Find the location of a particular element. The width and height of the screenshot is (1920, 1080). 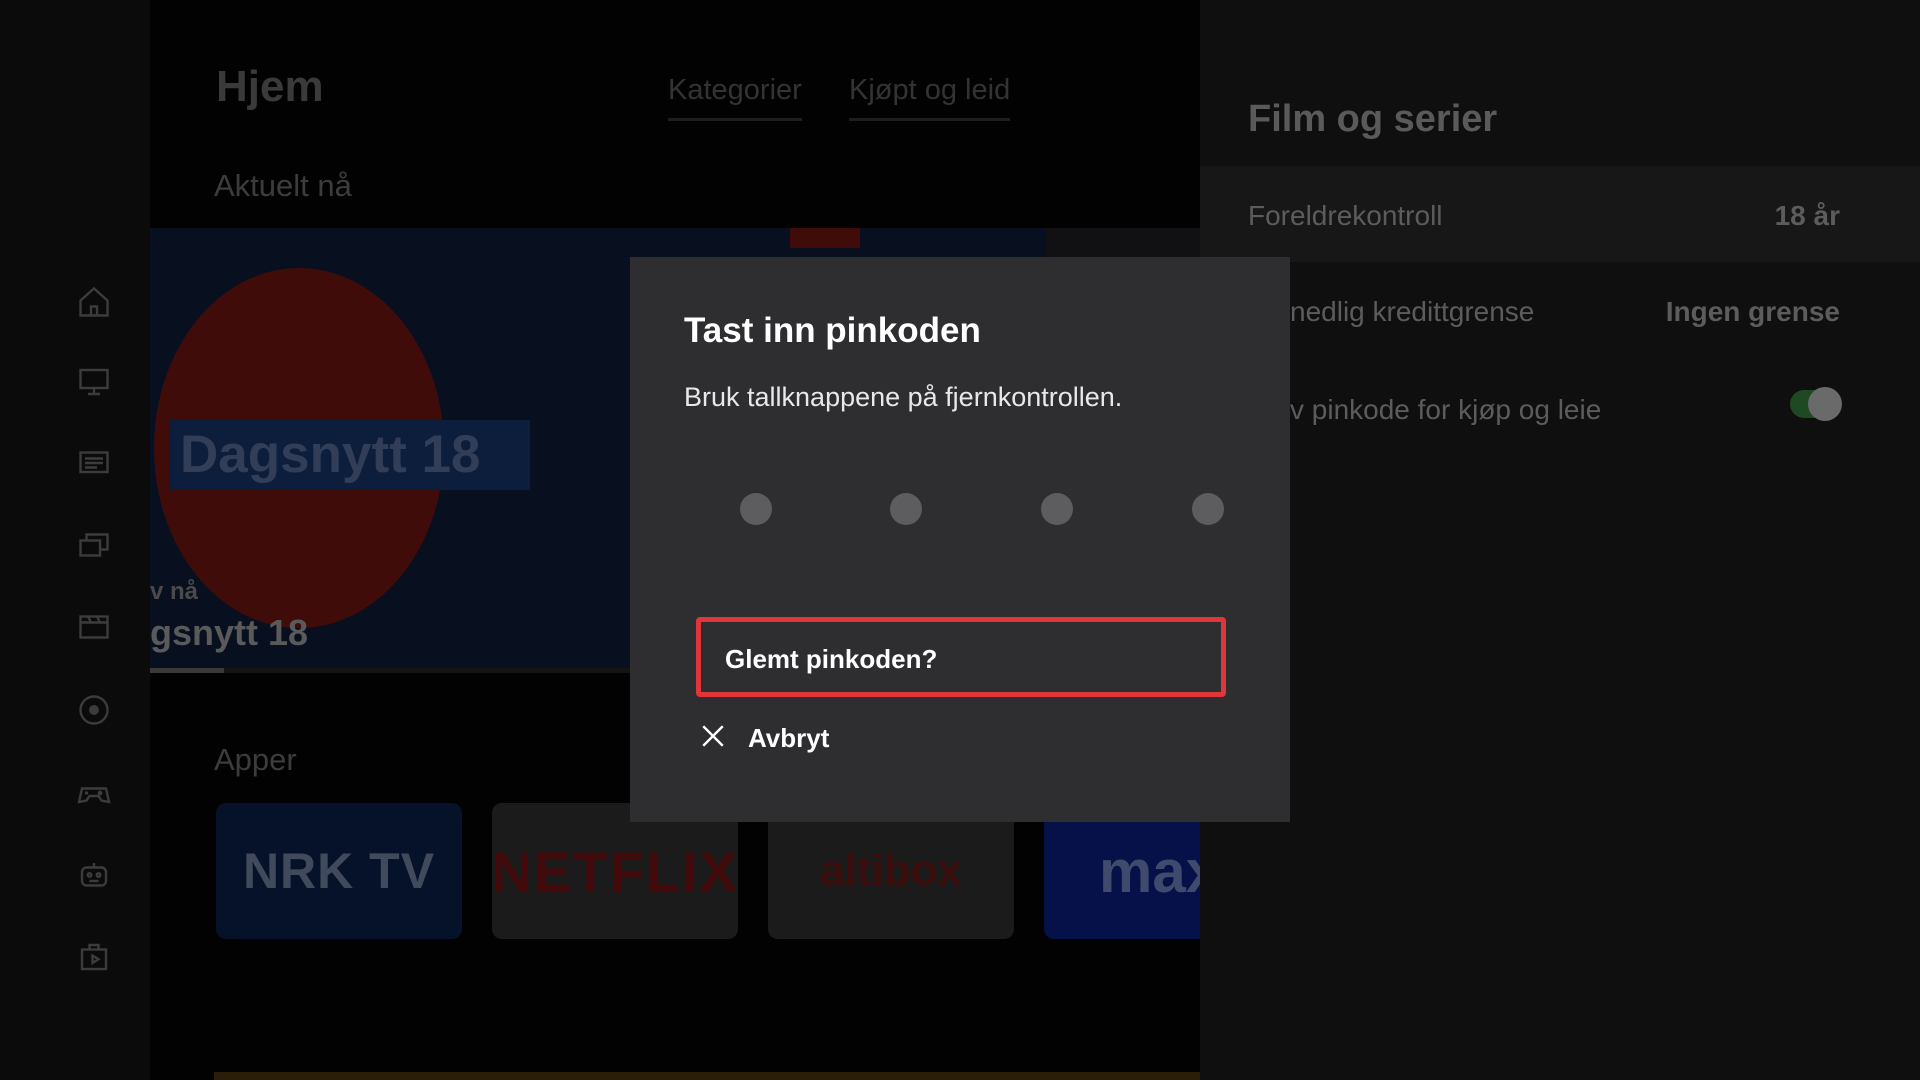

app-tile-nrk-tv: NRK TV is located at coordinates (339, 871).